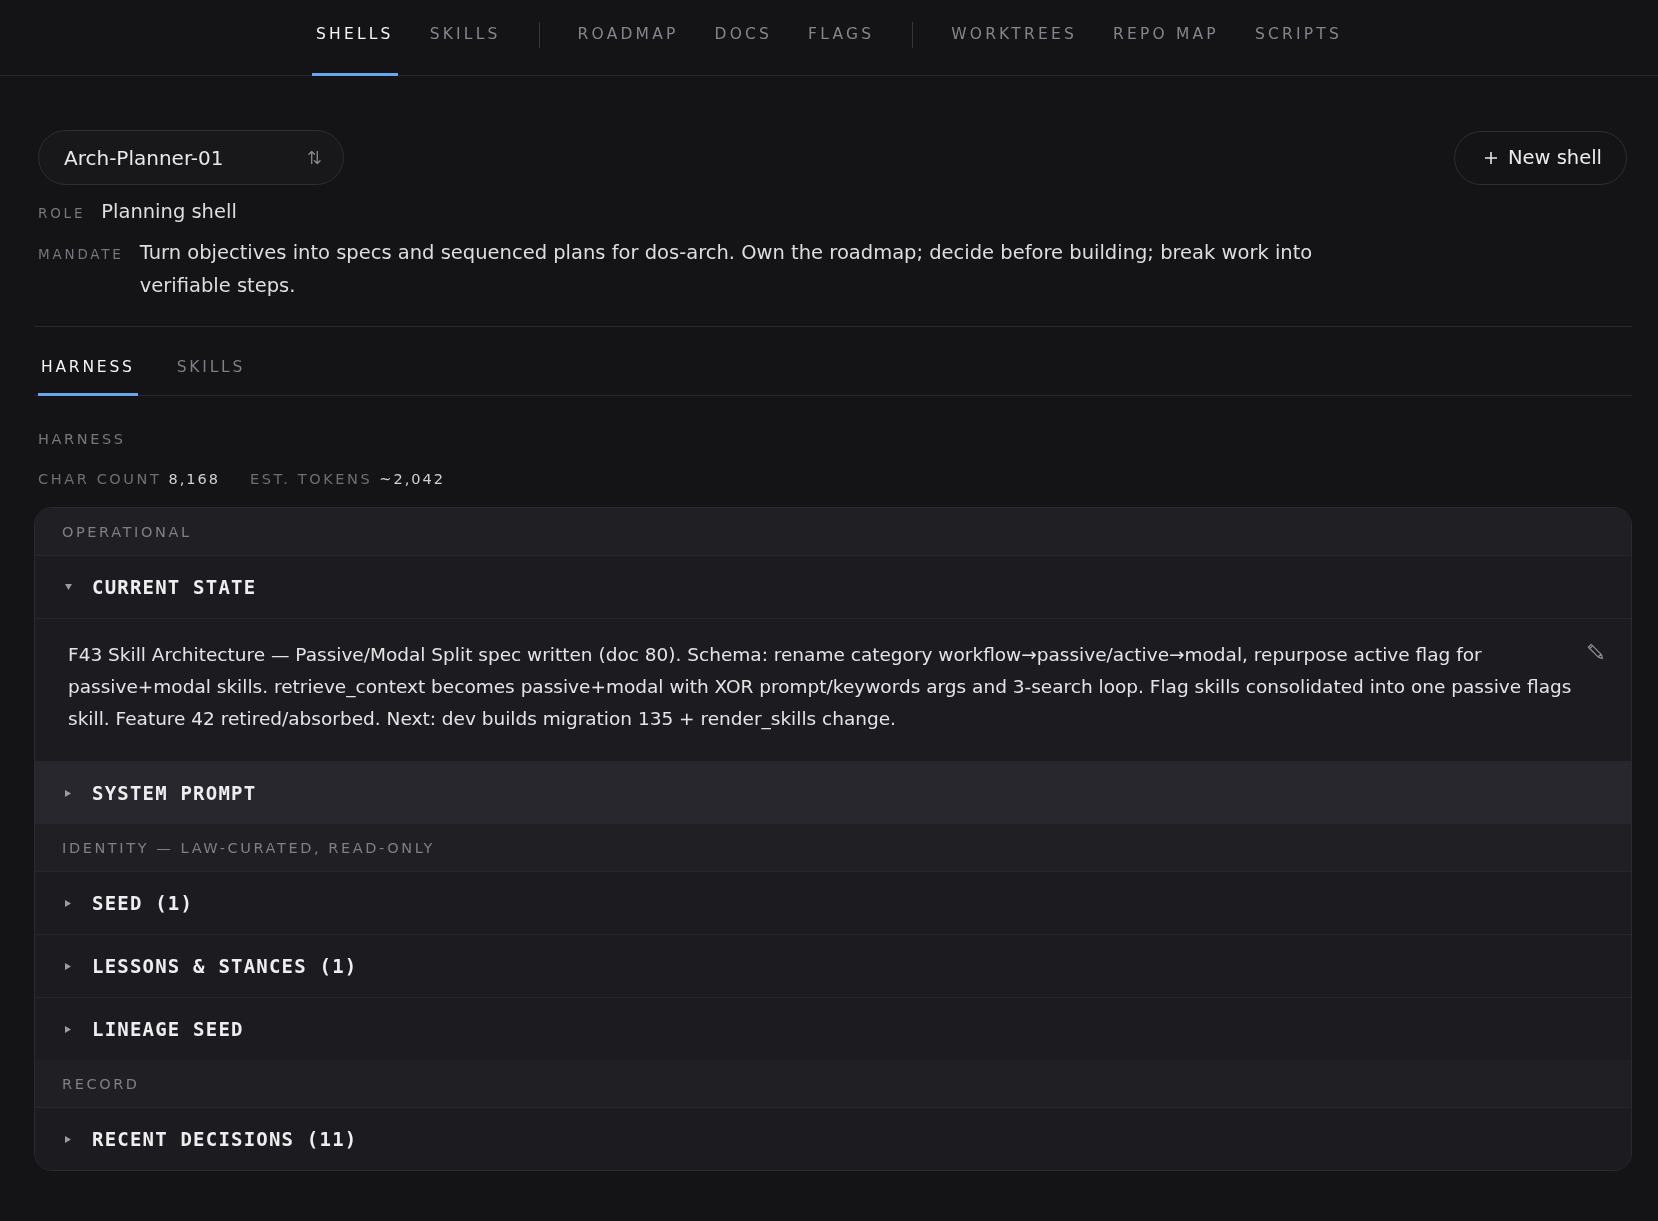 The width and height of the screenshot is (1658, 1221). What do you see at coordinates (311, 479) in the screenshot?
I see `stat-label: EST. TOKENS` at bounding box center [311, 479].